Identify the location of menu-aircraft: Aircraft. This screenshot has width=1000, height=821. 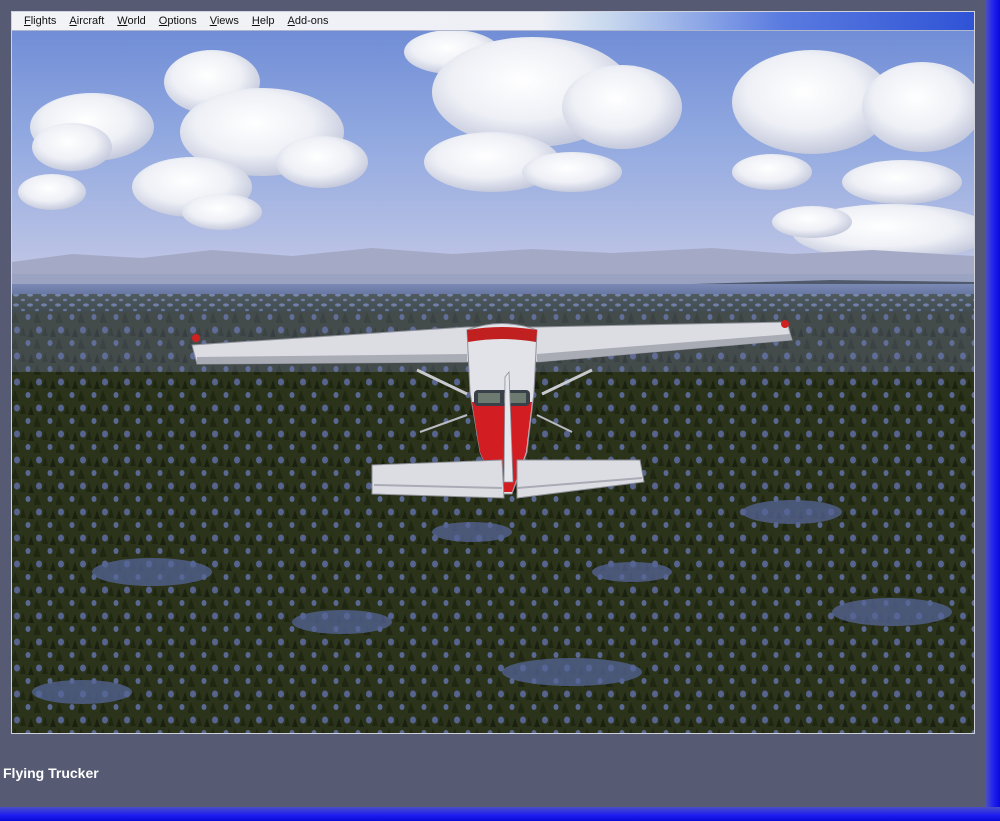
(86, 21).